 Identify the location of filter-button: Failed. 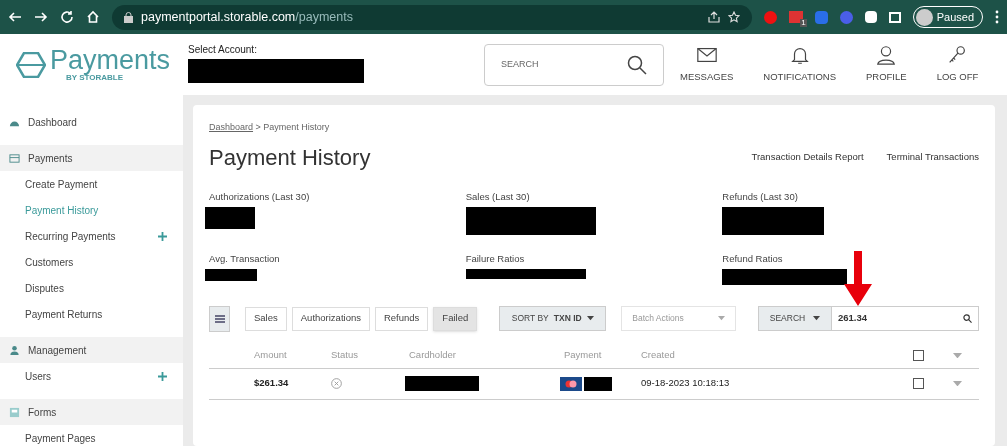
(455, 318).